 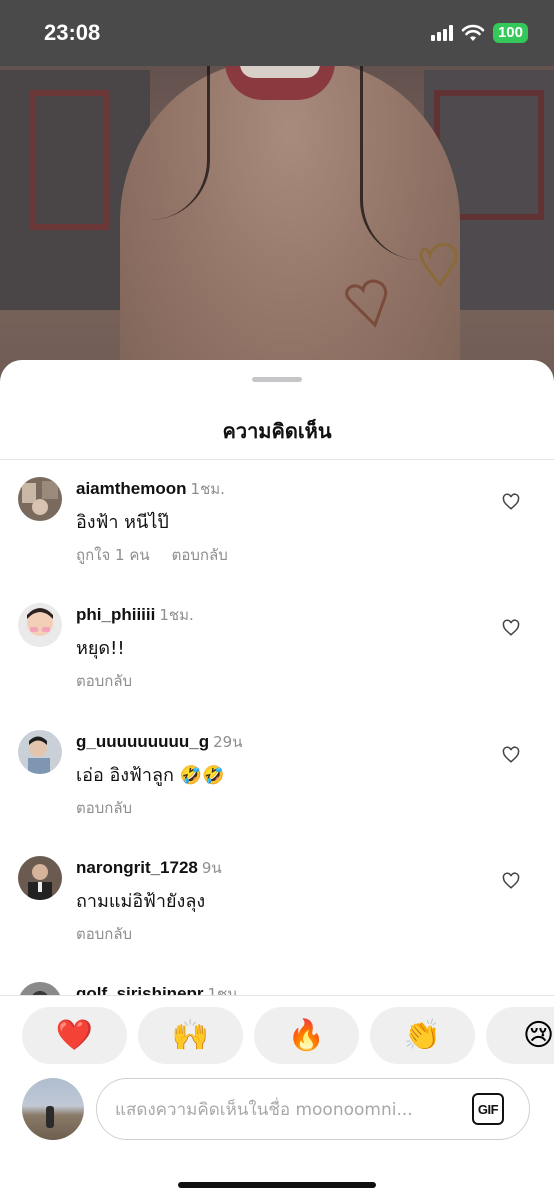 I want to click on comment-time: 9น, so click(x=211, y=868).